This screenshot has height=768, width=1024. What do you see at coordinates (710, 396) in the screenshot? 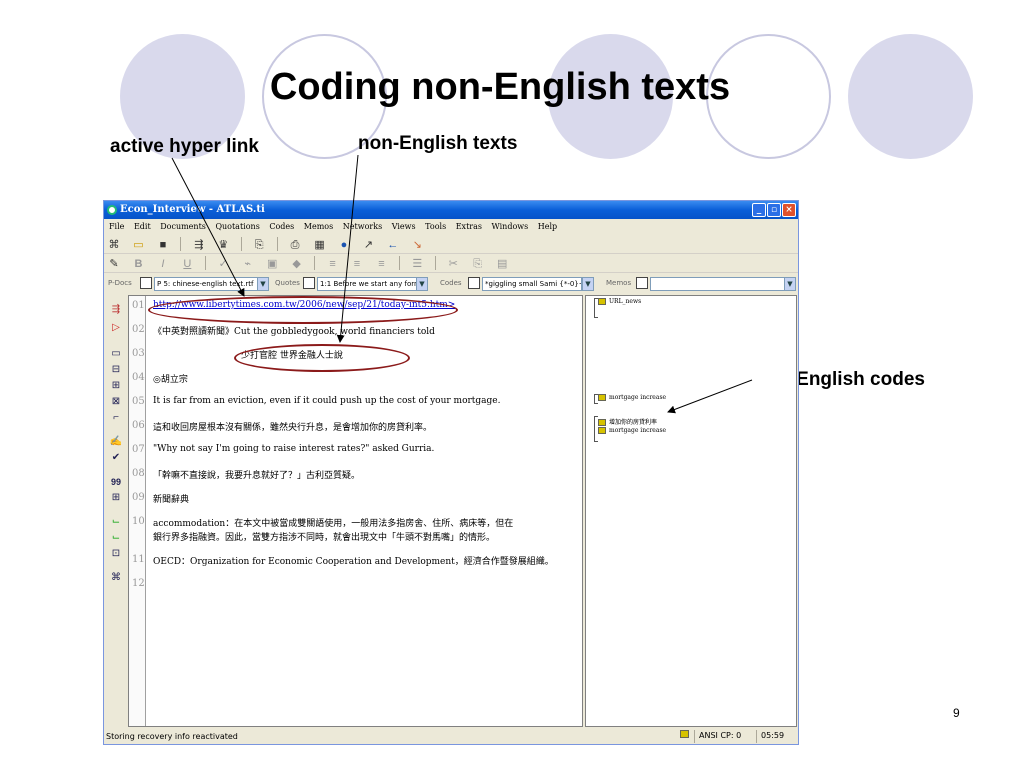
I see `codes-arrow` at bounding box center [710, 396].